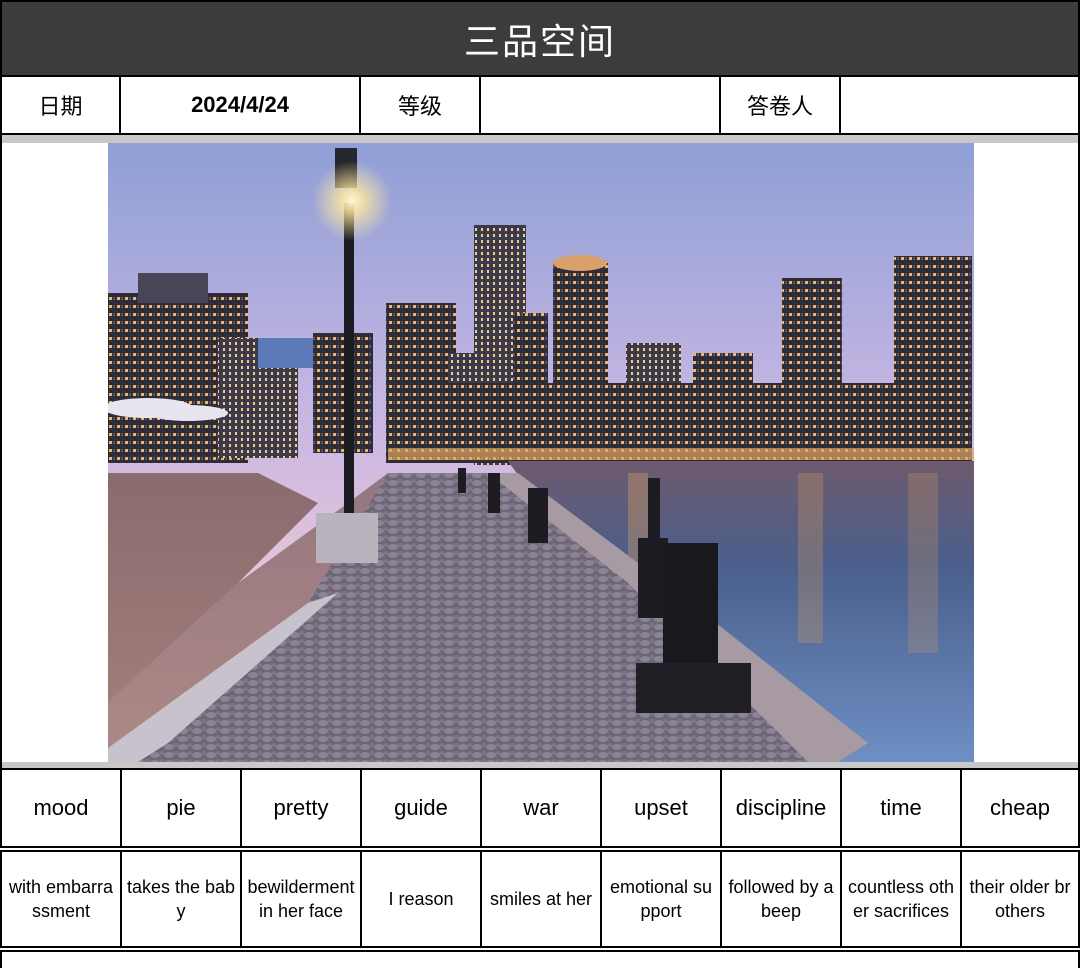  I want to click on word-cell: guide, so click(422, 808).